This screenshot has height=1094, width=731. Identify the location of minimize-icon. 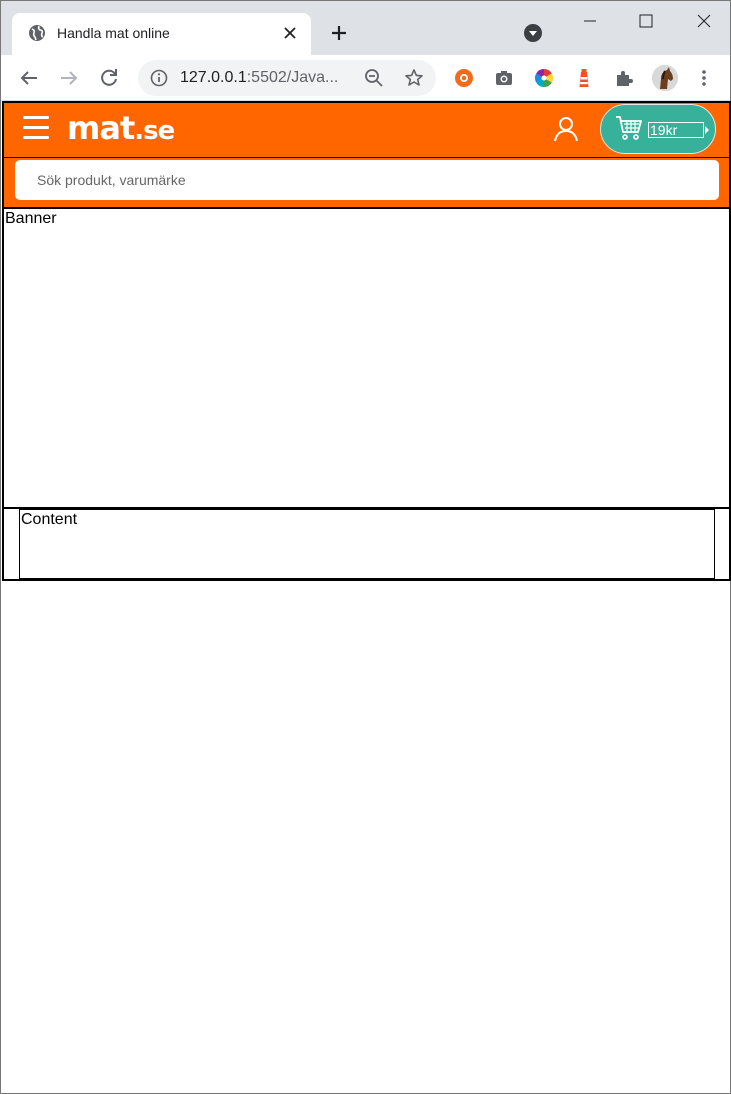
(590, 21).